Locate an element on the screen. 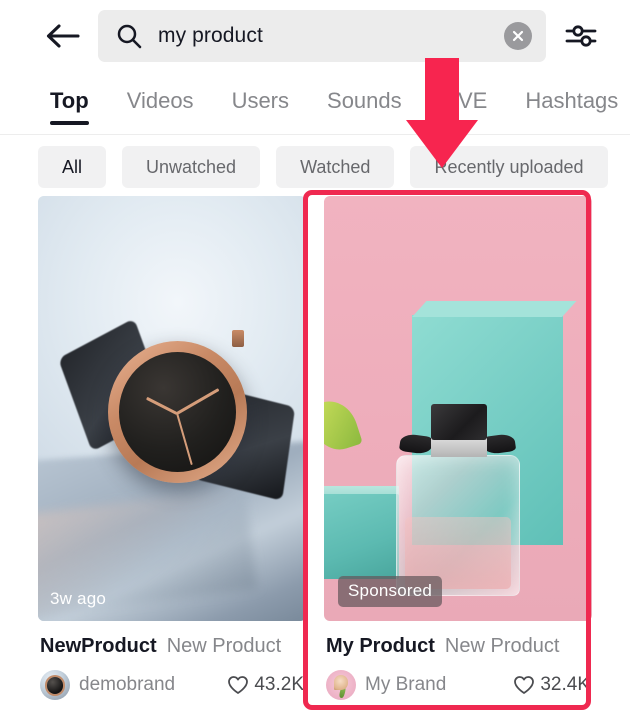 Image resolution: width=630 pixels, height=721 pixels. tab-label: LIVE is located at coordinates (463, 100).